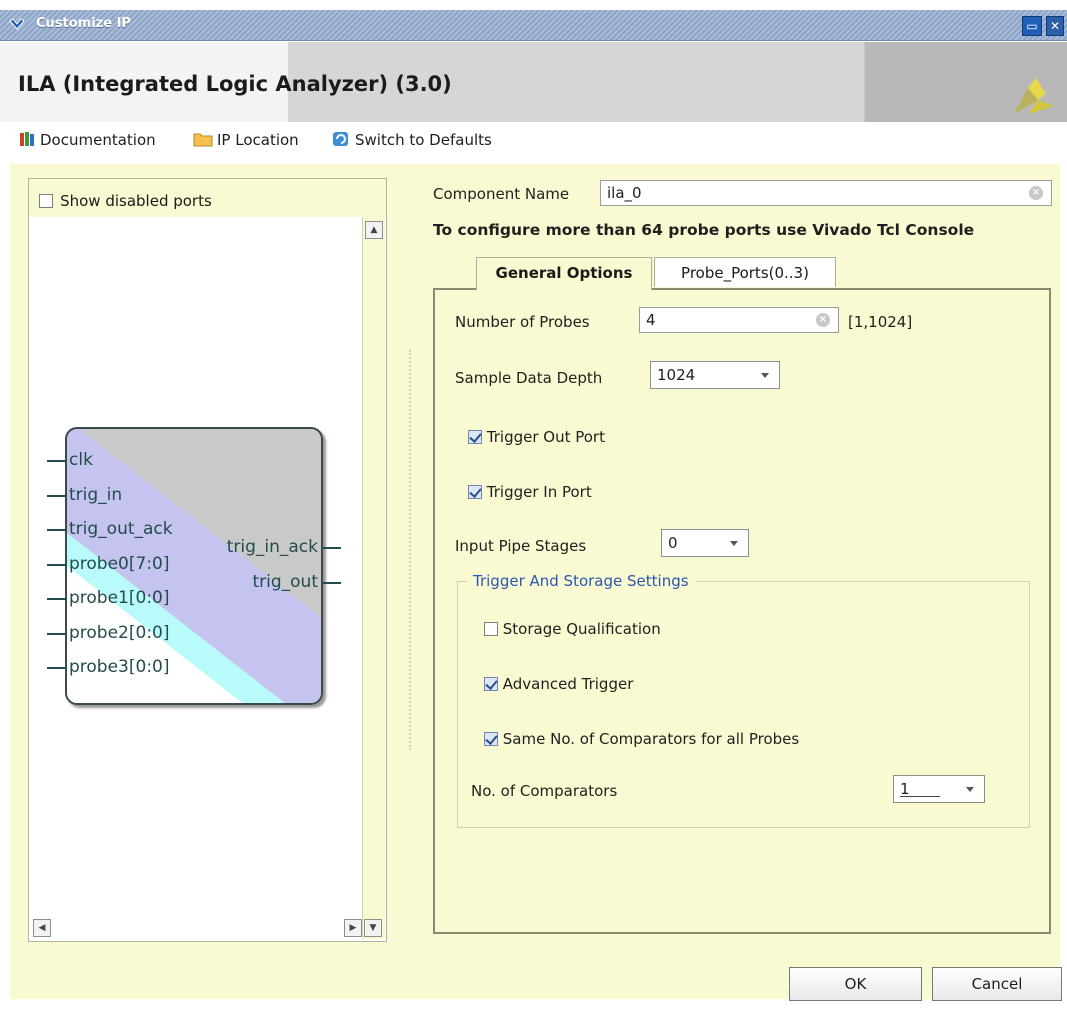 The image size is (1067, 1017). I want to click on pipe-stages-label: Input Pipe Stages, so click(521, 546).